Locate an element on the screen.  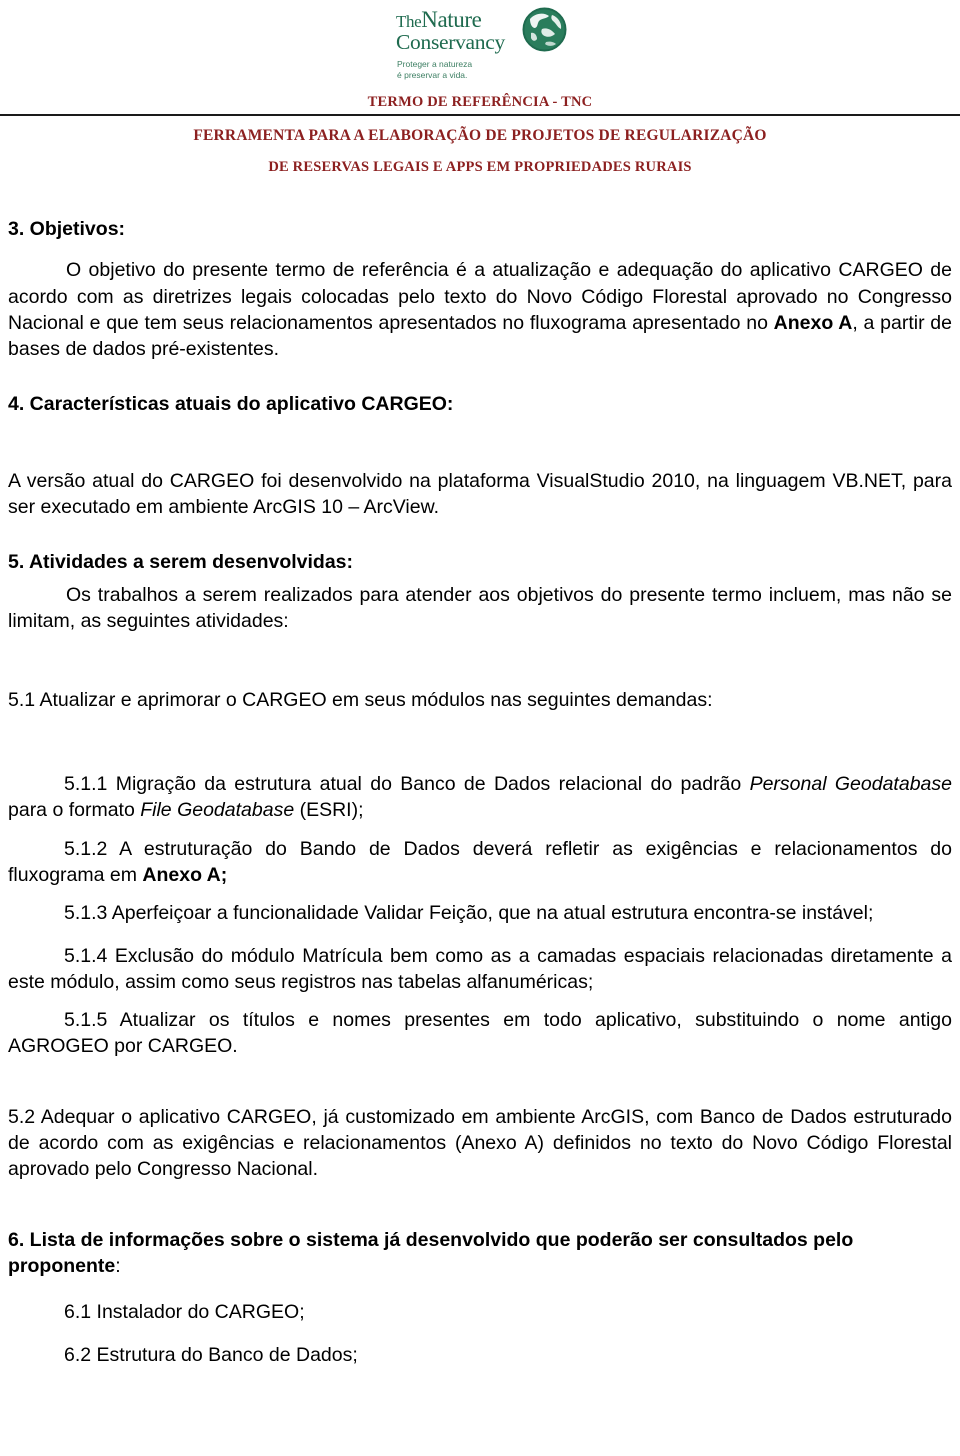
paragraph-6-2-text: 6.2 Estrutura do Banco de Dados; is located at coordinates (211, 1354).